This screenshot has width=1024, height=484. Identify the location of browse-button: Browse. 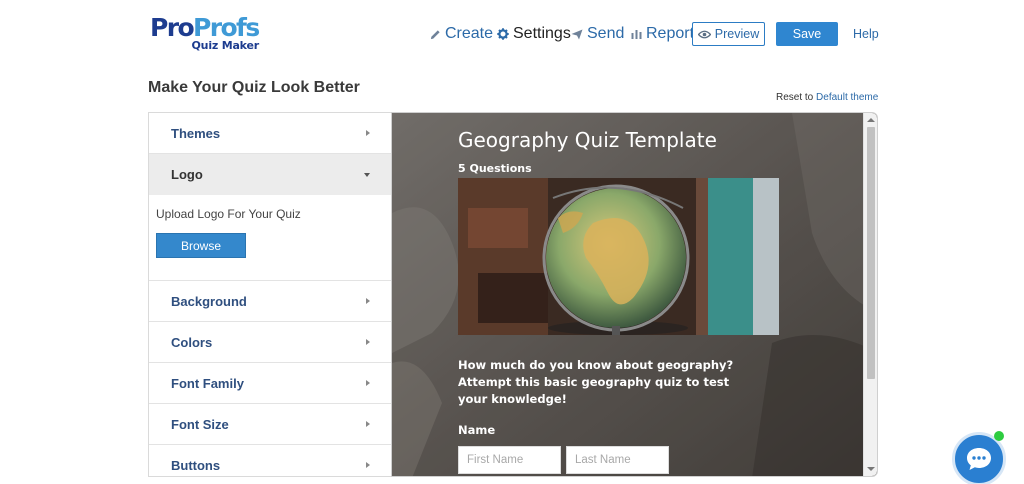
(201, 245).